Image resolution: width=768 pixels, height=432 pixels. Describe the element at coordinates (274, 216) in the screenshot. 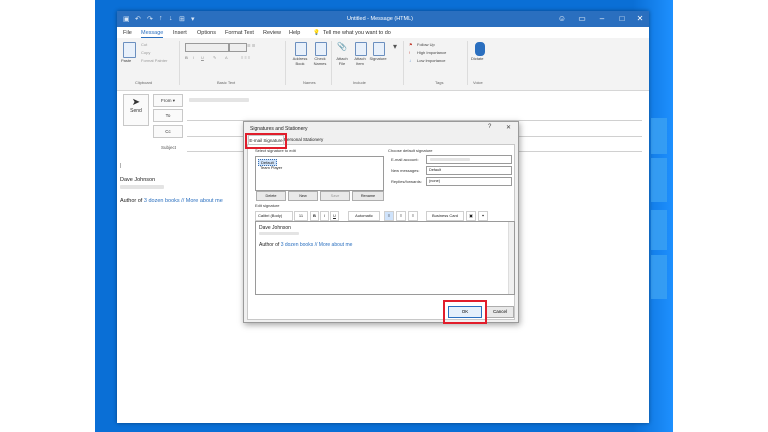

I see `font-combo: Calibri (Body)` at that location.